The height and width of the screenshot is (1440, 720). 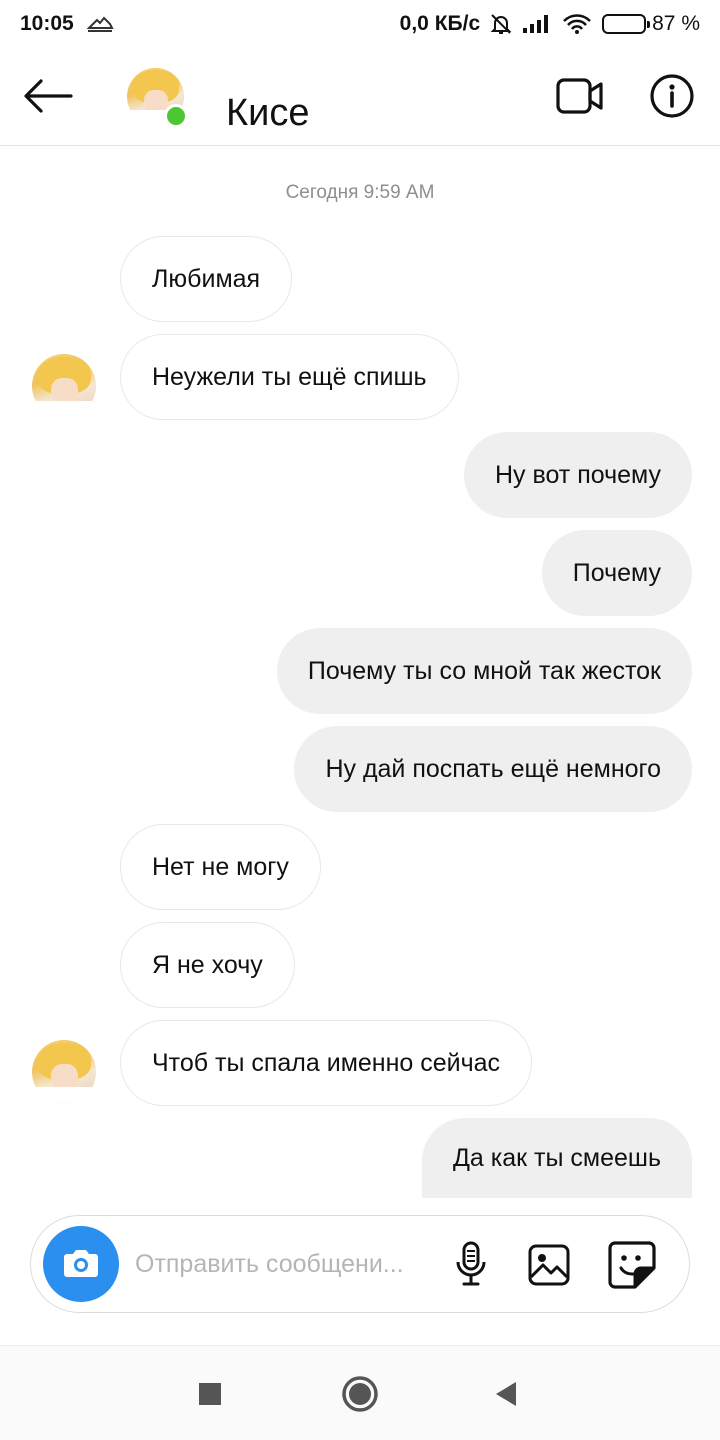 I want to click on microphone-icon, so click(x=471, y=1263).